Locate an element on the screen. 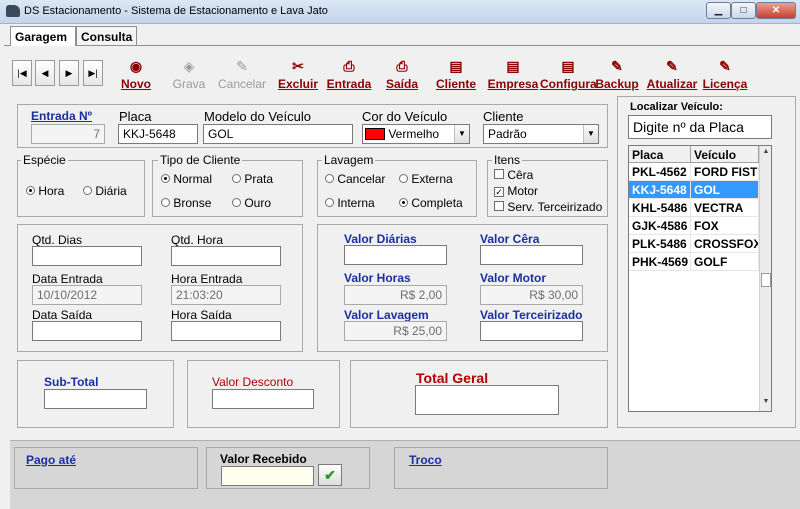 The image size is (800, 509). table-row: KKJ-5648 GOL is located at coordinates (694, 190).